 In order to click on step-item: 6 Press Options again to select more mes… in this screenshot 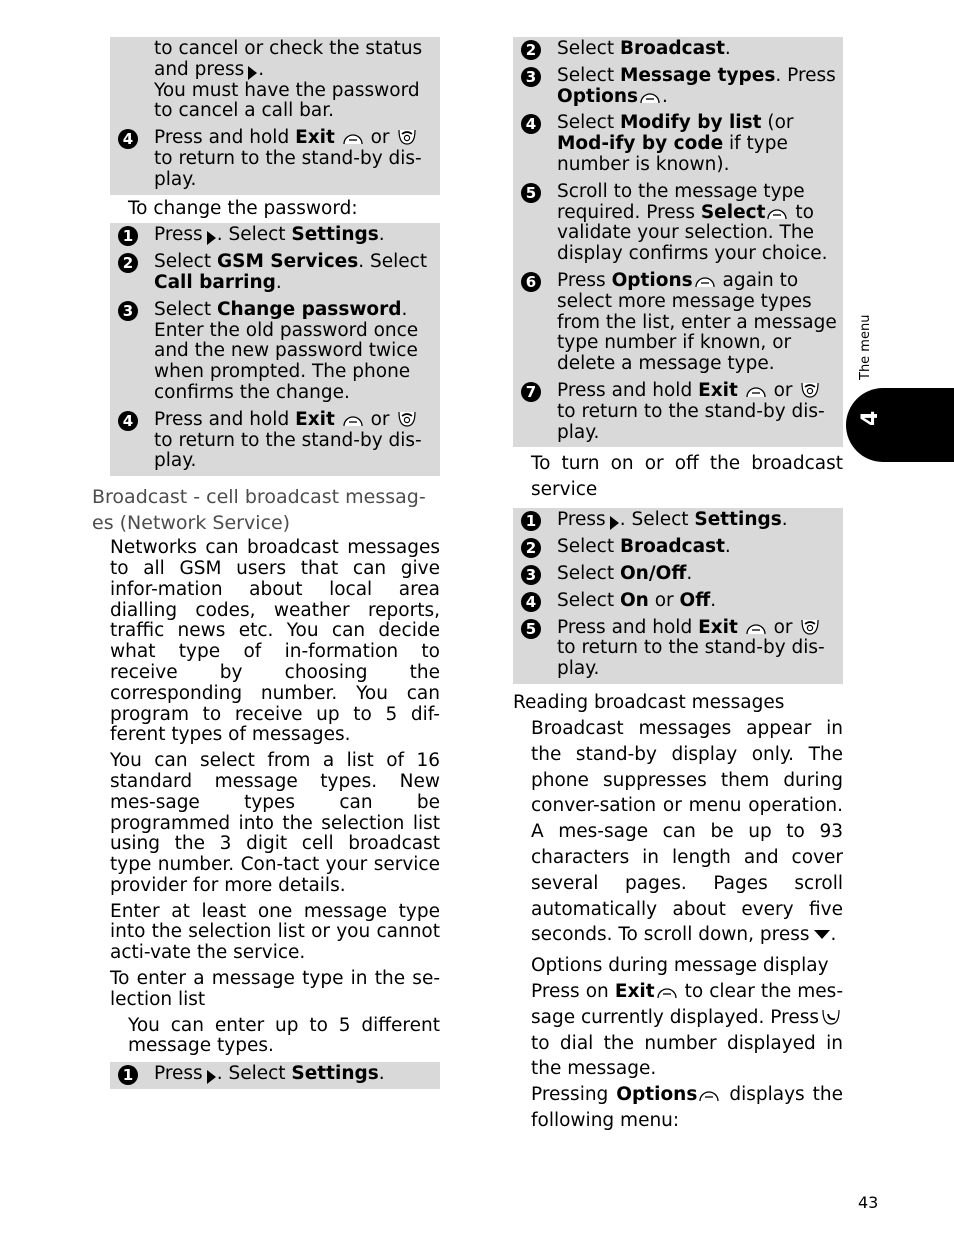, I will do `click(678, 322)`.